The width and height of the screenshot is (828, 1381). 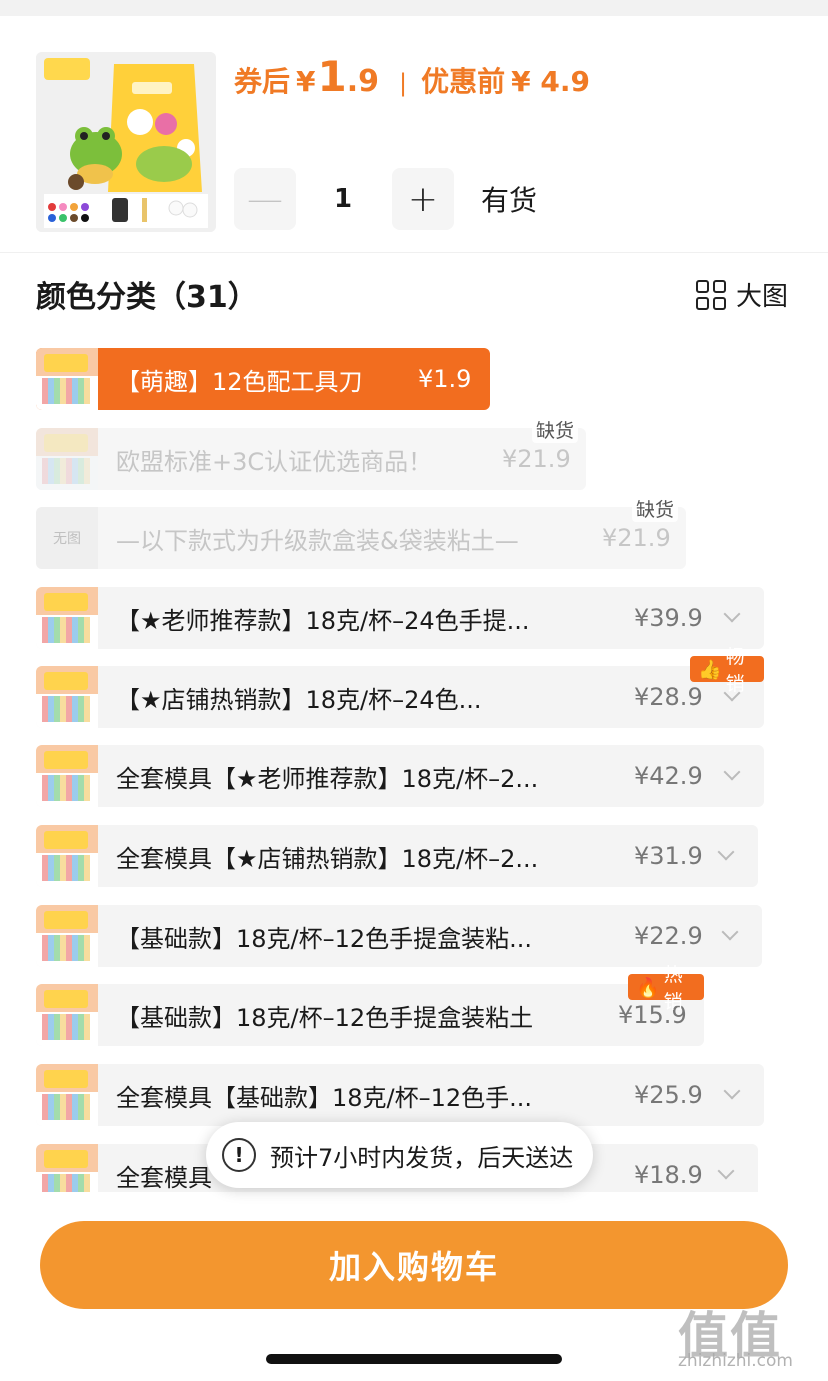 I want to click on option-price: ¥39.9, so click(x=668, y=618).